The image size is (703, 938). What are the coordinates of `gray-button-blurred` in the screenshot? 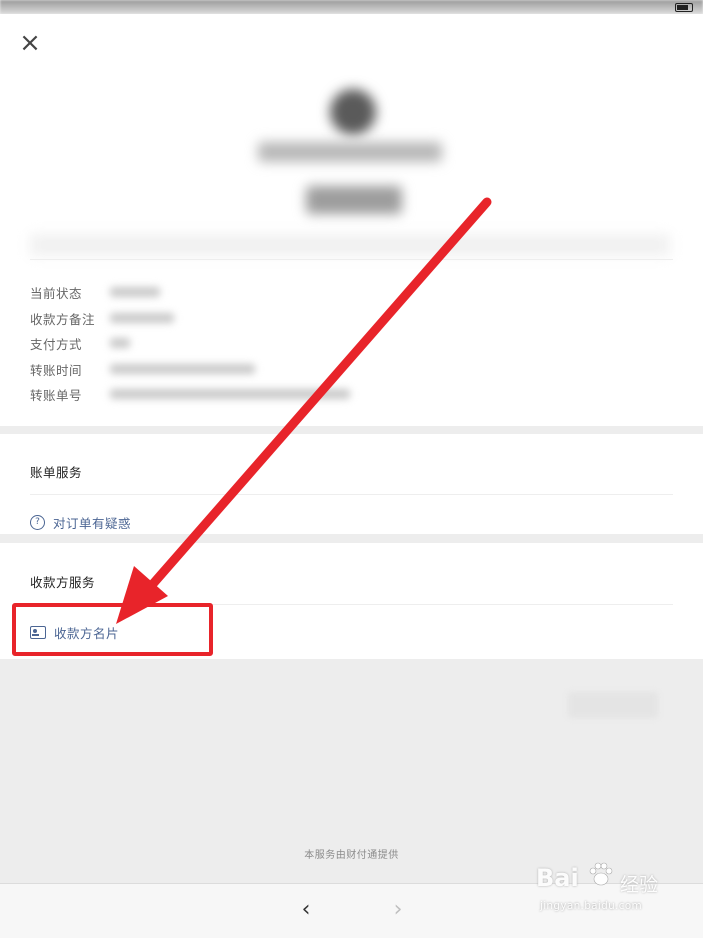 It's located at (613, 705).